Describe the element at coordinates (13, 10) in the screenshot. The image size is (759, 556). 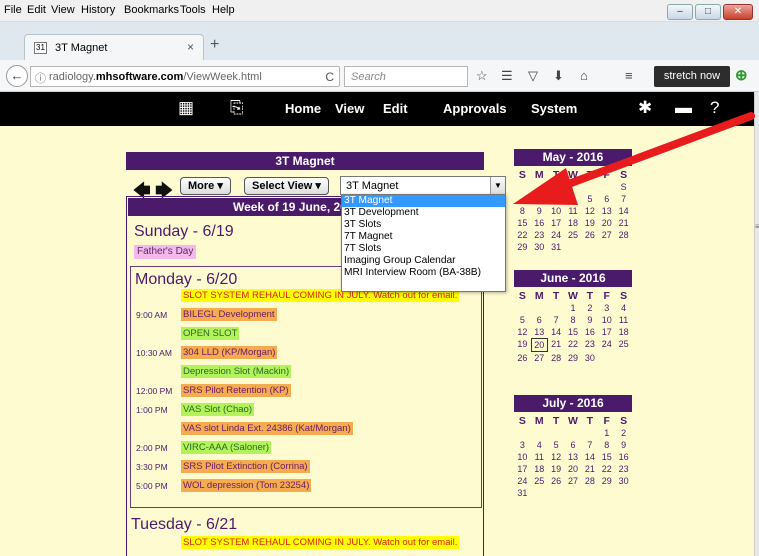
I see `menu-file: File` at that location.